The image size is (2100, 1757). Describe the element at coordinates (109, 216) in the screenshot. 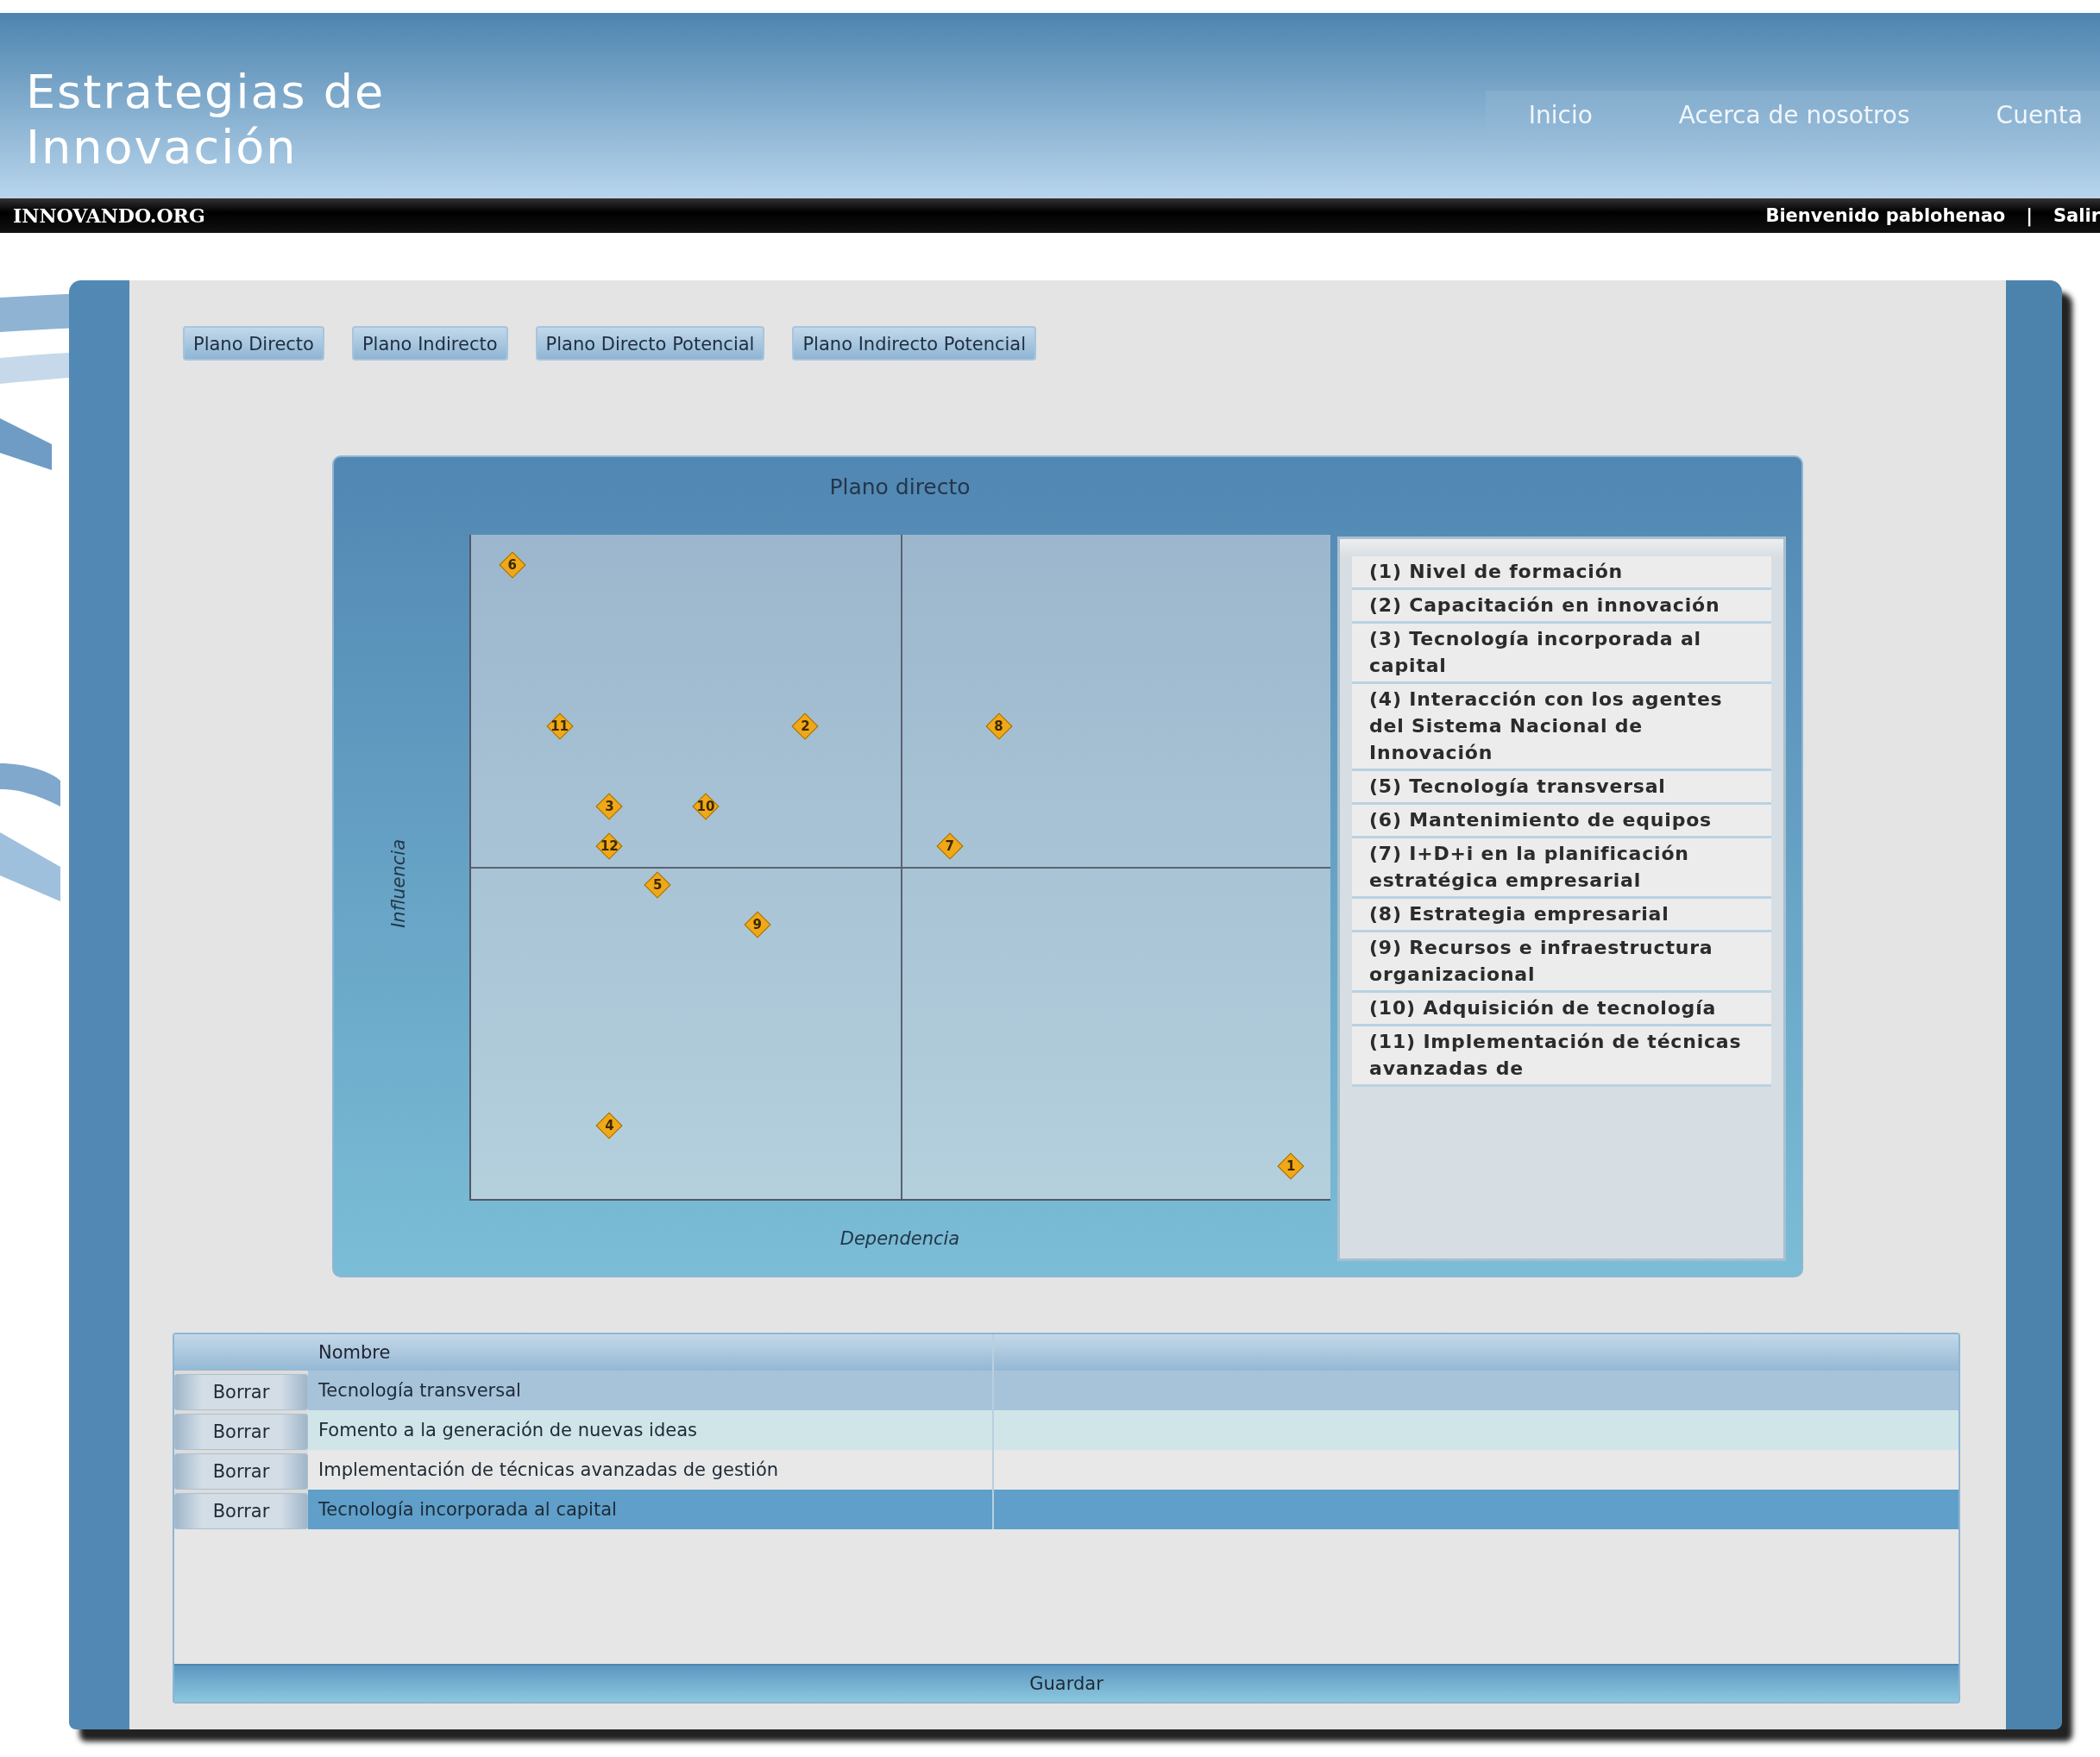

I see `site-name: INNOVANDO.ORG` at that location.